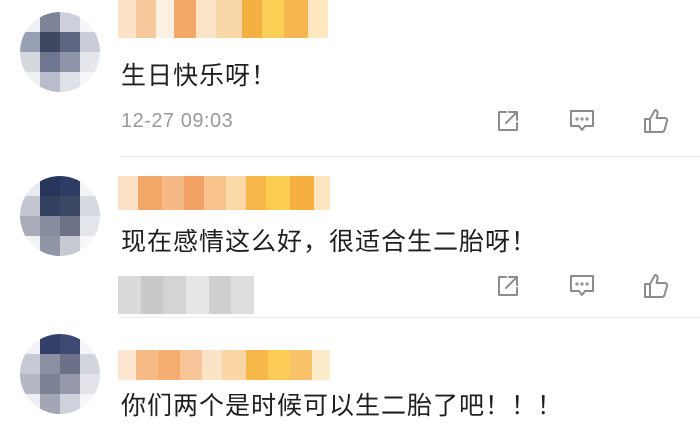  I want to click on timestamp-obscured, so click(186, 295).